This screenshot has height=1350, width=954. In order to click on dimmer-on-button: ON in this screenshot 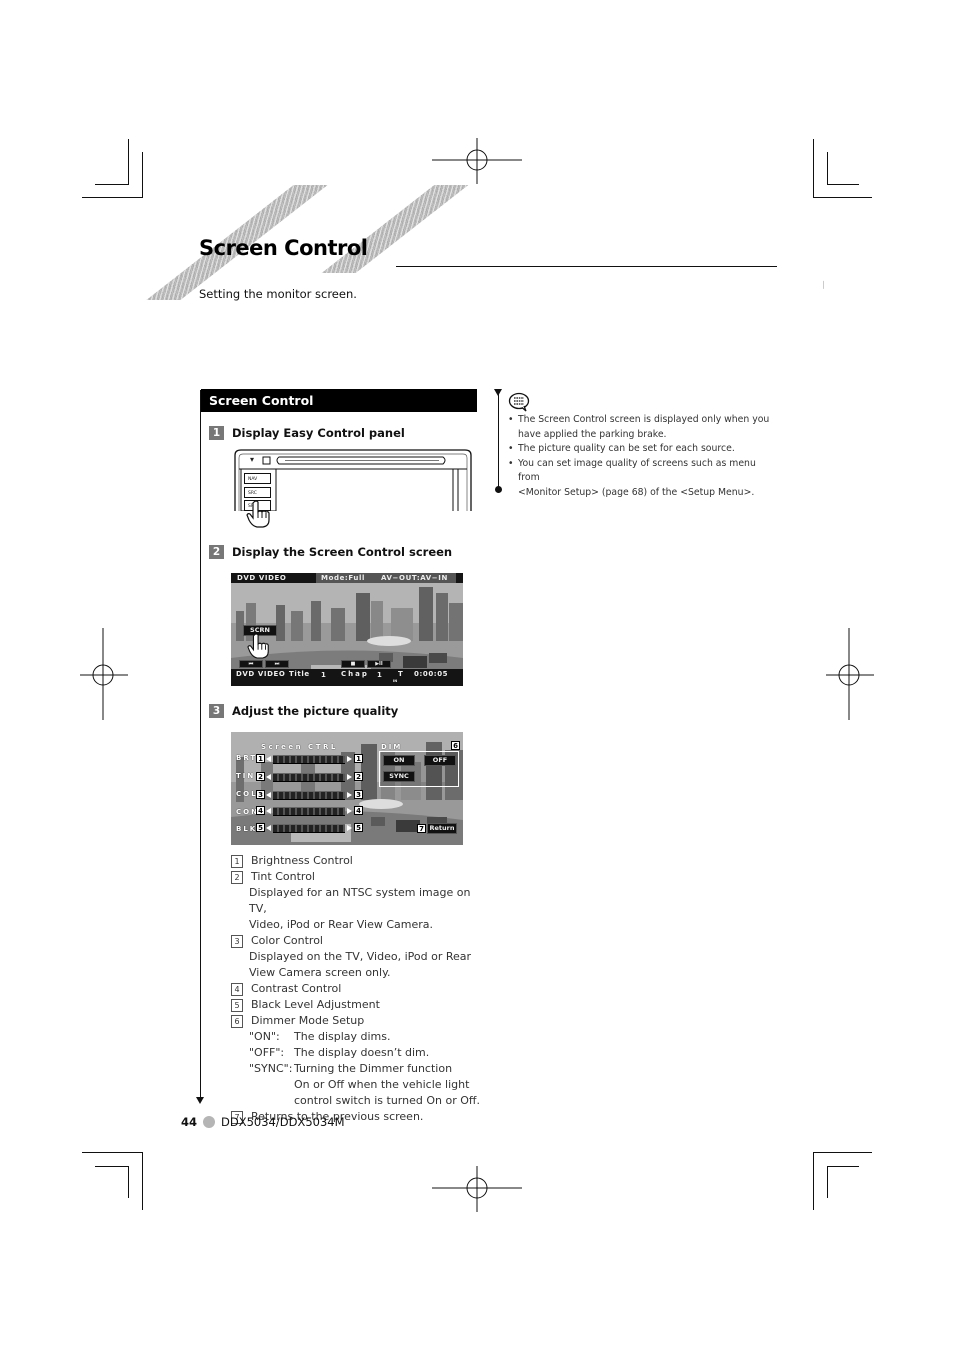, I will do `click(399, 760)`.